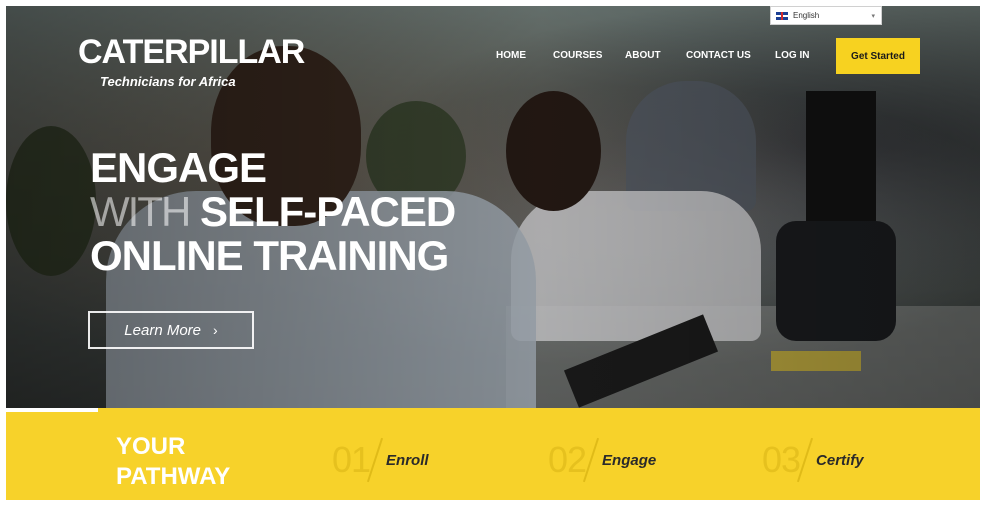 The width and height of the screenshot is (986, 506). I want to click on pathway-step-engage: 02 Engage, so click(602, 460).